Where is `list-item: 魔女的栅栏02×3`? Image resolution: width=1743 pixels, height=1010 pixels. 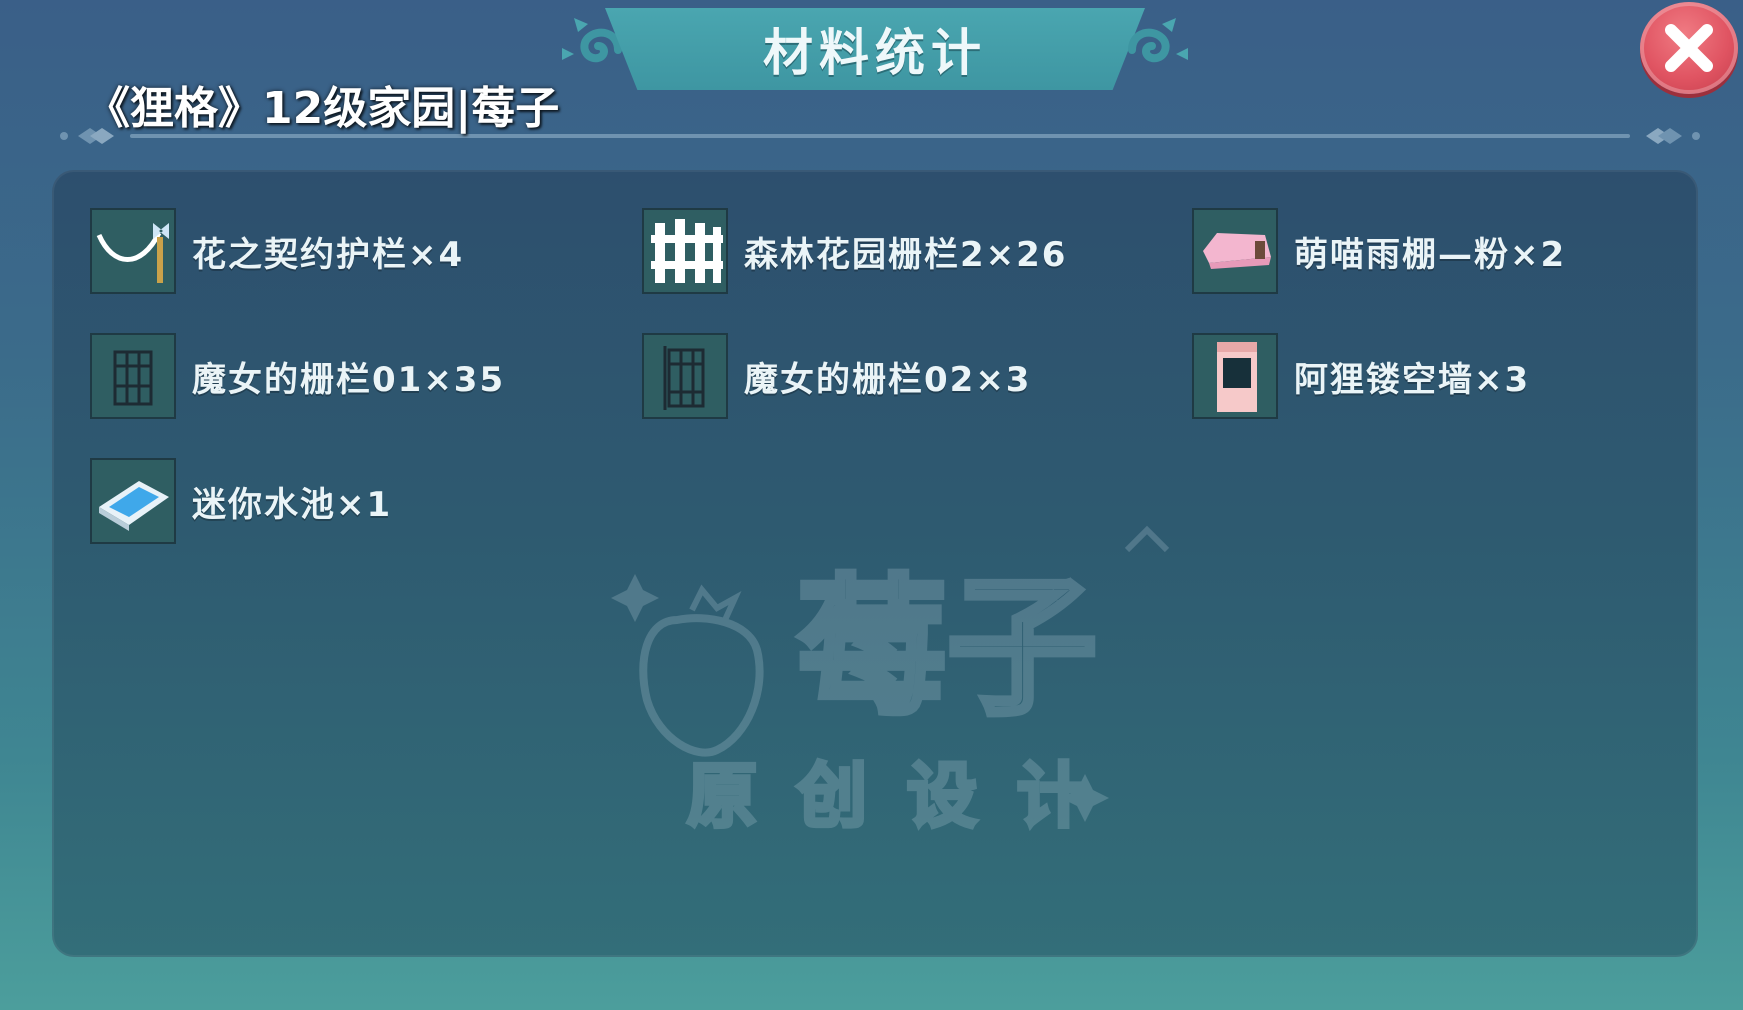
list-item: 魔女的栅栏02×3 is located at coordinates (836, 376).